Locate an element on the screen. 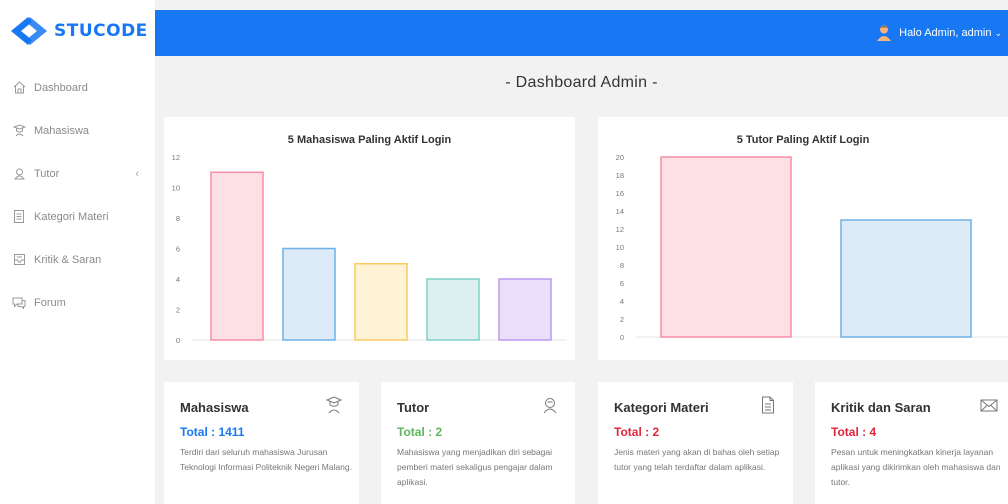 This screenshot has width=1008, height=504. bar-chart: 0 2 4 6 8 10 12 14 16 18 20 is located at coordinates (812, 247).